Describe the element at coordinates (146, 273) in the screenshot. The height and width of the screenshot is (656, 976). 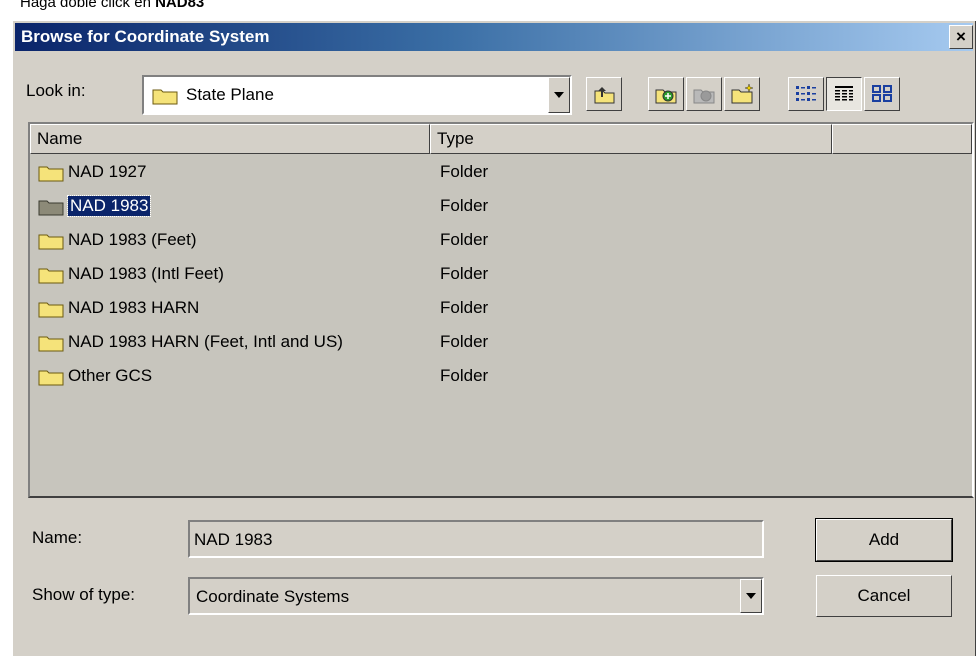
I see `list-item-name: NAD 1983 (Intl Feet)` at that location.